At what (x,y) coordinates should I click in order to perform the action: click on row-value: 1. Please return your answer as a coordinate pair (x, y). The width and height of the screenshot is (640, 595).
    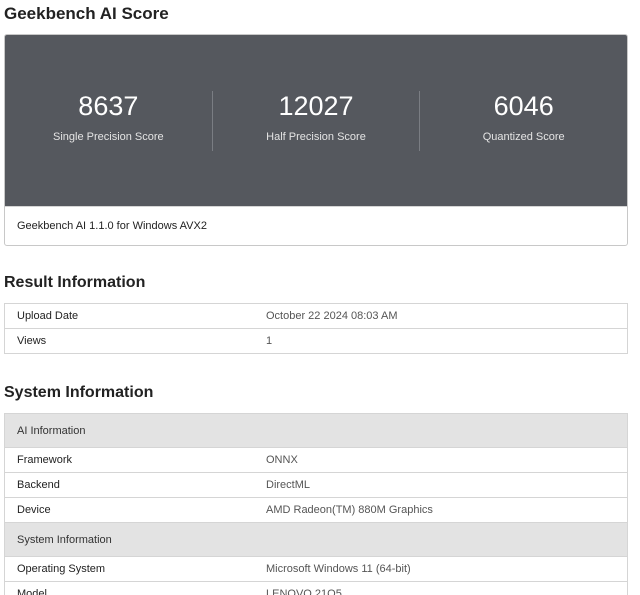
    Looking at the image, I should click on (447, 341).